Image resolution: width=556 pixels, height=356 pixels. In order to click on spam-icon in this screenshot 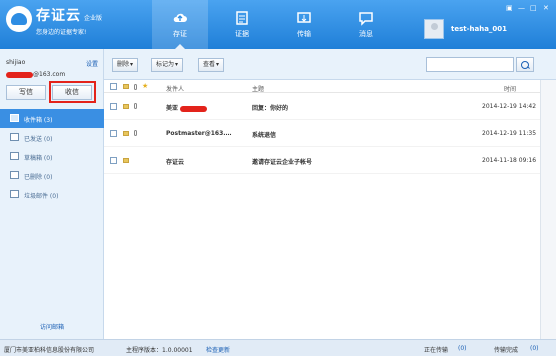, I will do `click(14, 194)`.